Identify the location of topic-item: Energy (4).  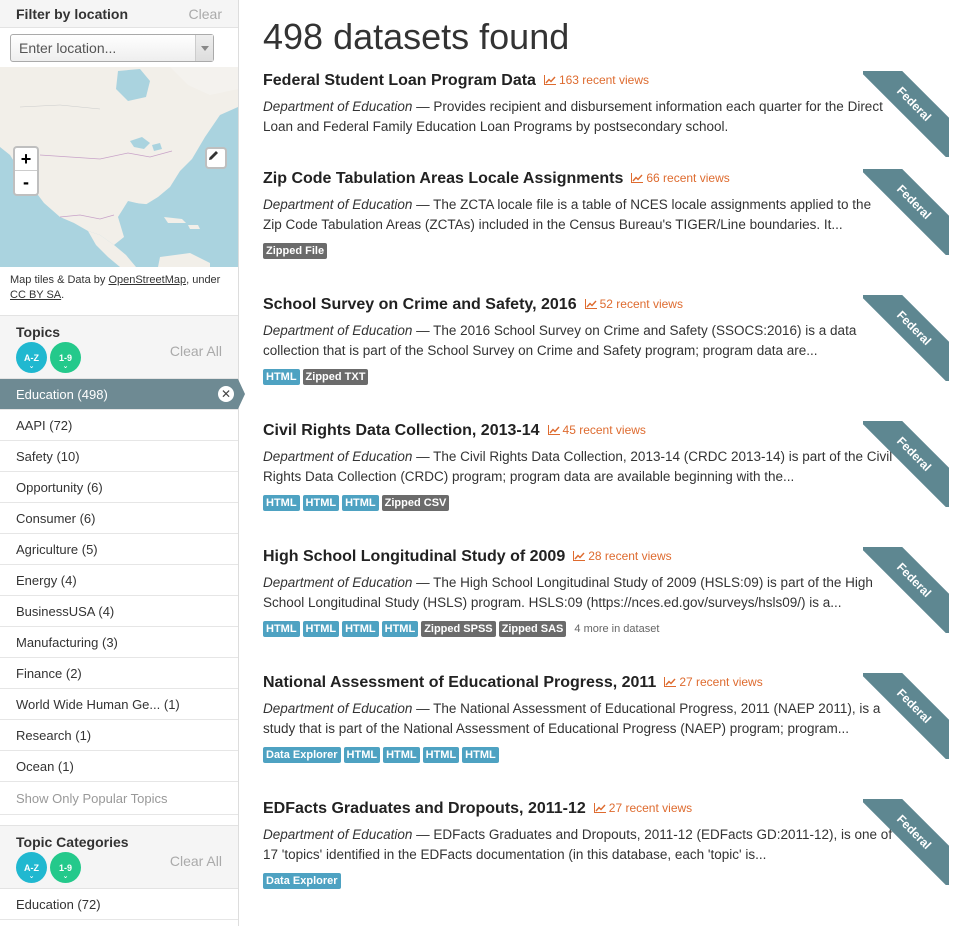
(119, 580).